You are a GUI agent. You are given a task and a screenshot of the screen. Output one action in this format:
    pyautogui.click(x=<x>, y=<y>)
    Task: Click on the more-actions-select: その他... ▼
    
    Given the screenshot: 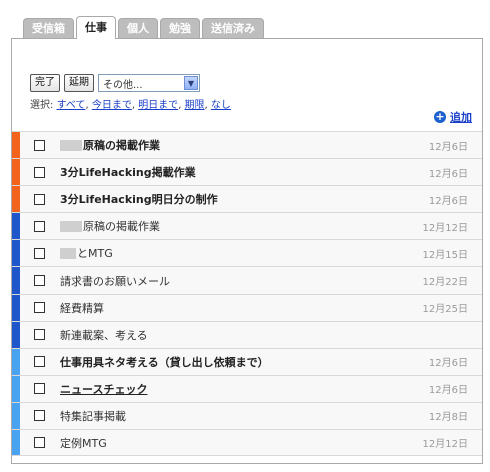 What is the action you would take?
    pyautogui.click(x=149, y=83)
    